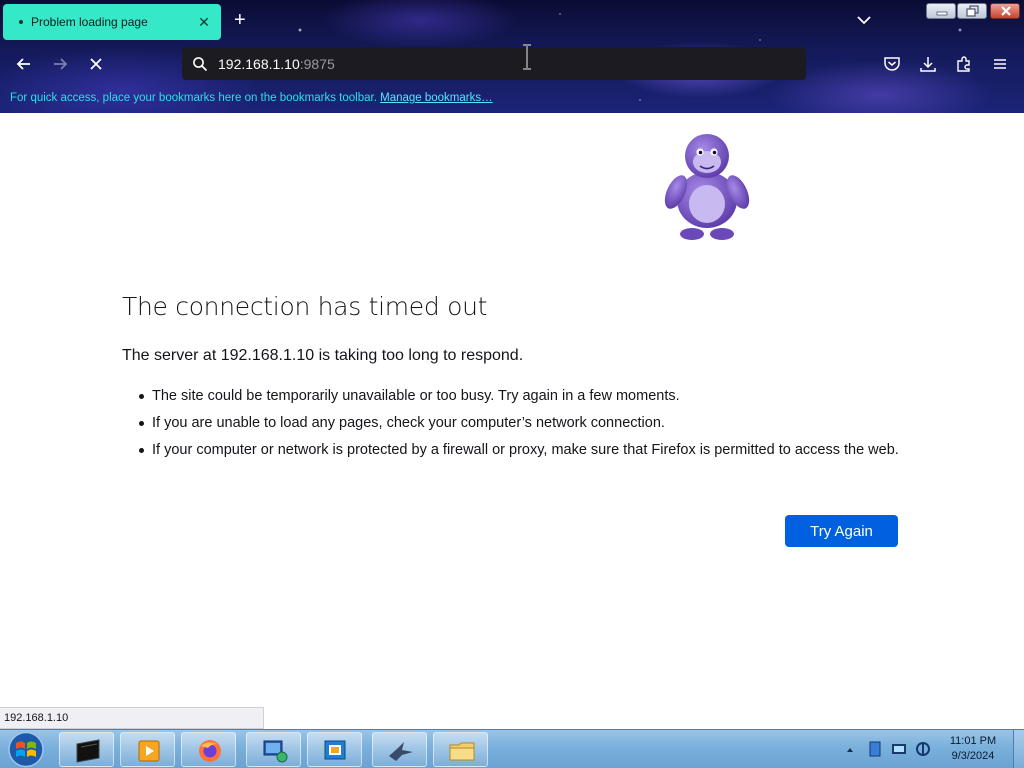 This screenshot has height=768, width=1024. I want to click on purple-gorilla-mascot-image, so click(707, 187).